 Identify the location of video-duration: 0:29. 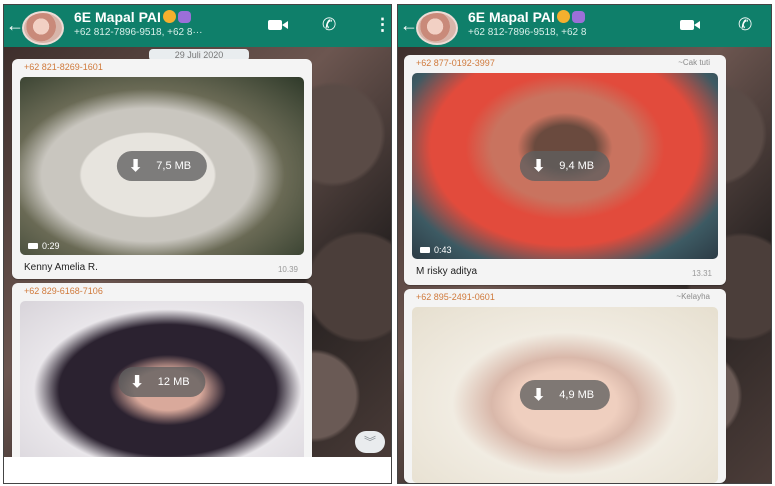
(44, 246).